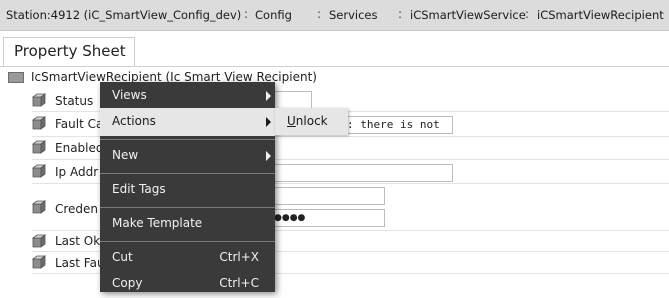  What do you see at coordinates (187, 122) in the screenshot?
I see `menu-item-actions: Actions` at bounding box center [187, 122].